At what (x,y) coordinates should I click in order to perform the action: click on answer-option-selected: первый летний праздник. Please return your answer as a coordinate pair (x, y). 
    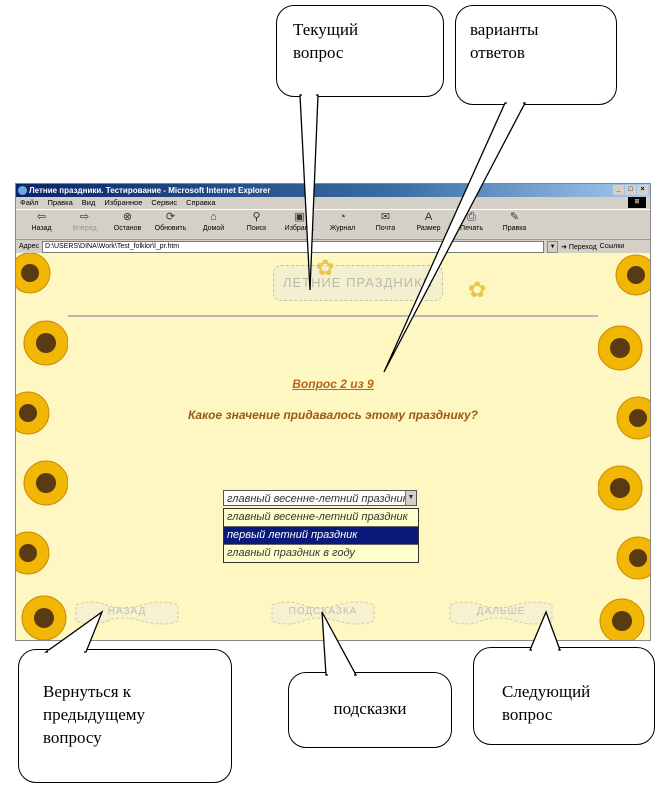
    Looking at the image, I should click on (321, 536).